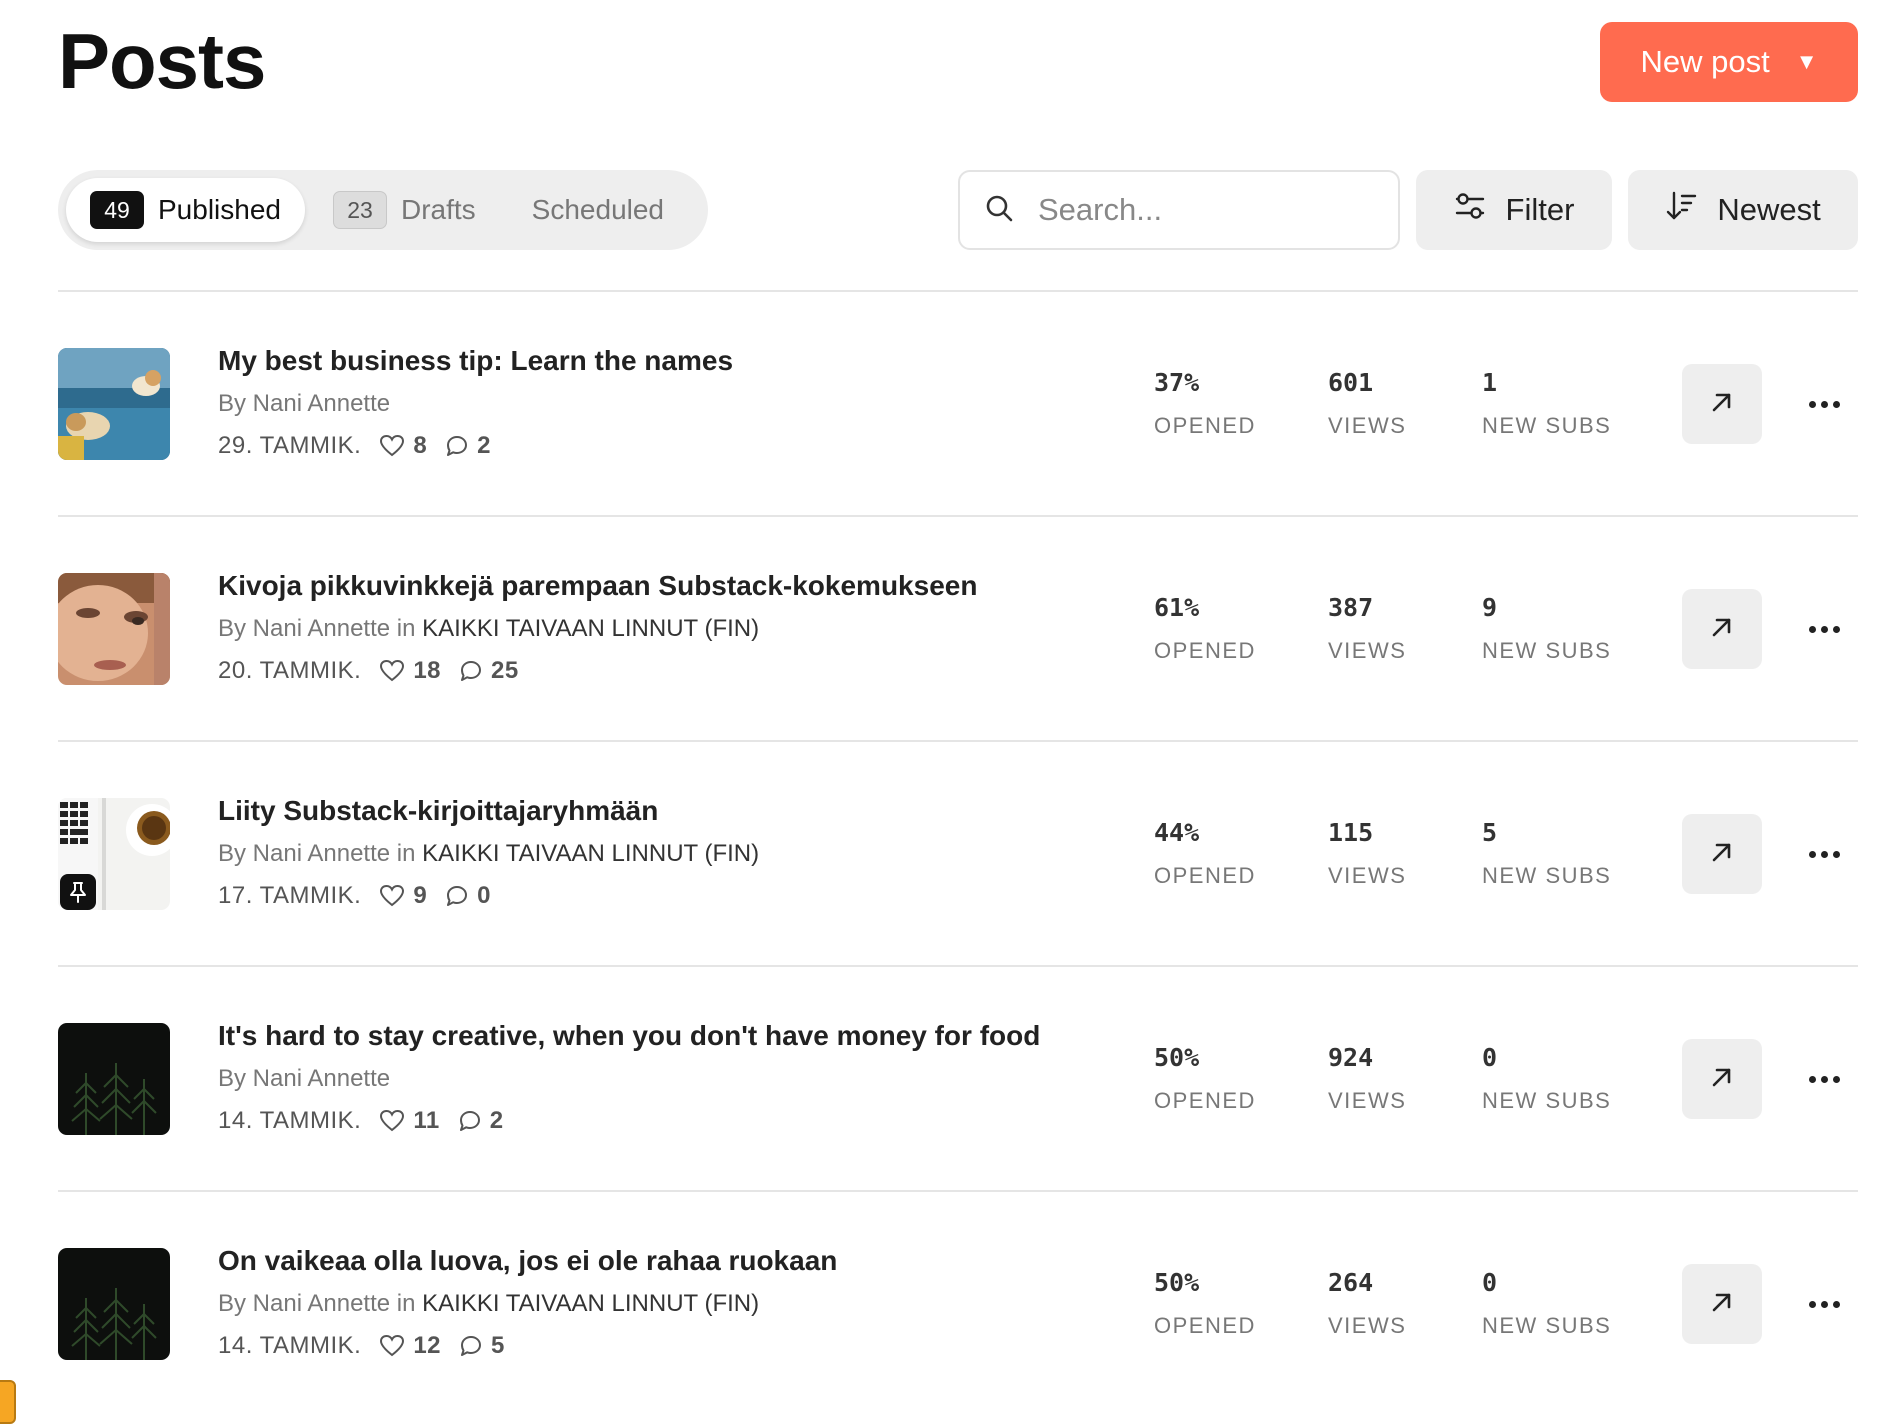 The width and height of the screenshot is (1896, 1424). Describe the element at coordinates (1351, 382) in the screenshot. I see `views-value: 601` at that location.